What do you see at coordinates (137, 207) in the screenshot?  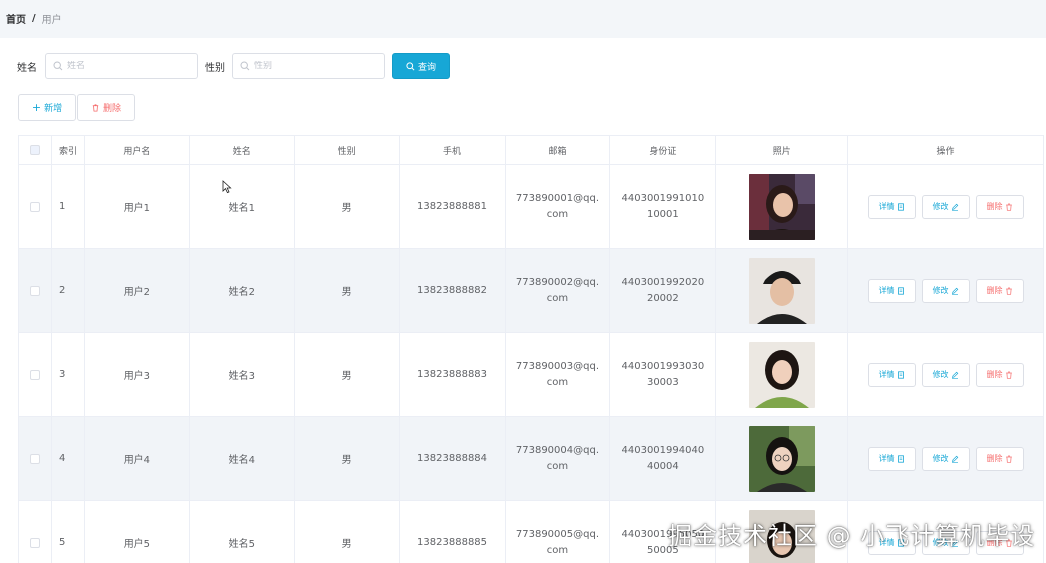 I see `row-username: 用户1` at bounding box center [137, 207].